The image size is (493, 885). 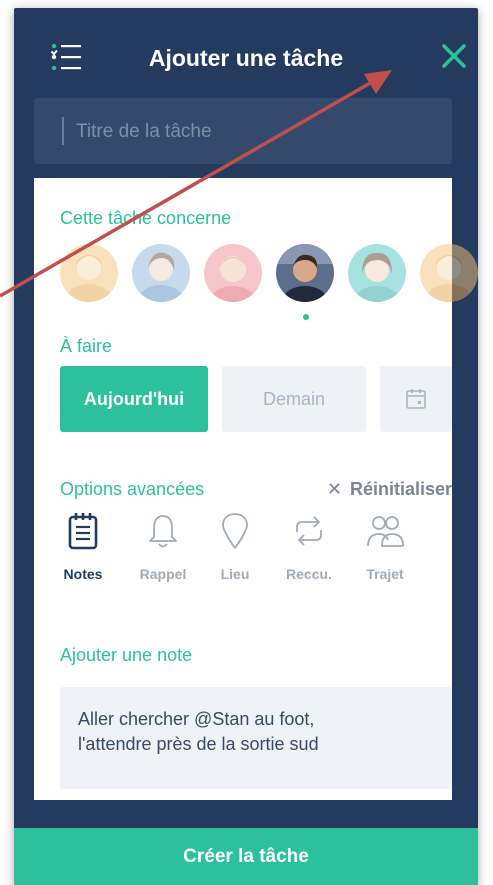 What do you see at coordinates (385, 531) in the screenshot?
I see `people-icon` at bounding box center [385, 531].